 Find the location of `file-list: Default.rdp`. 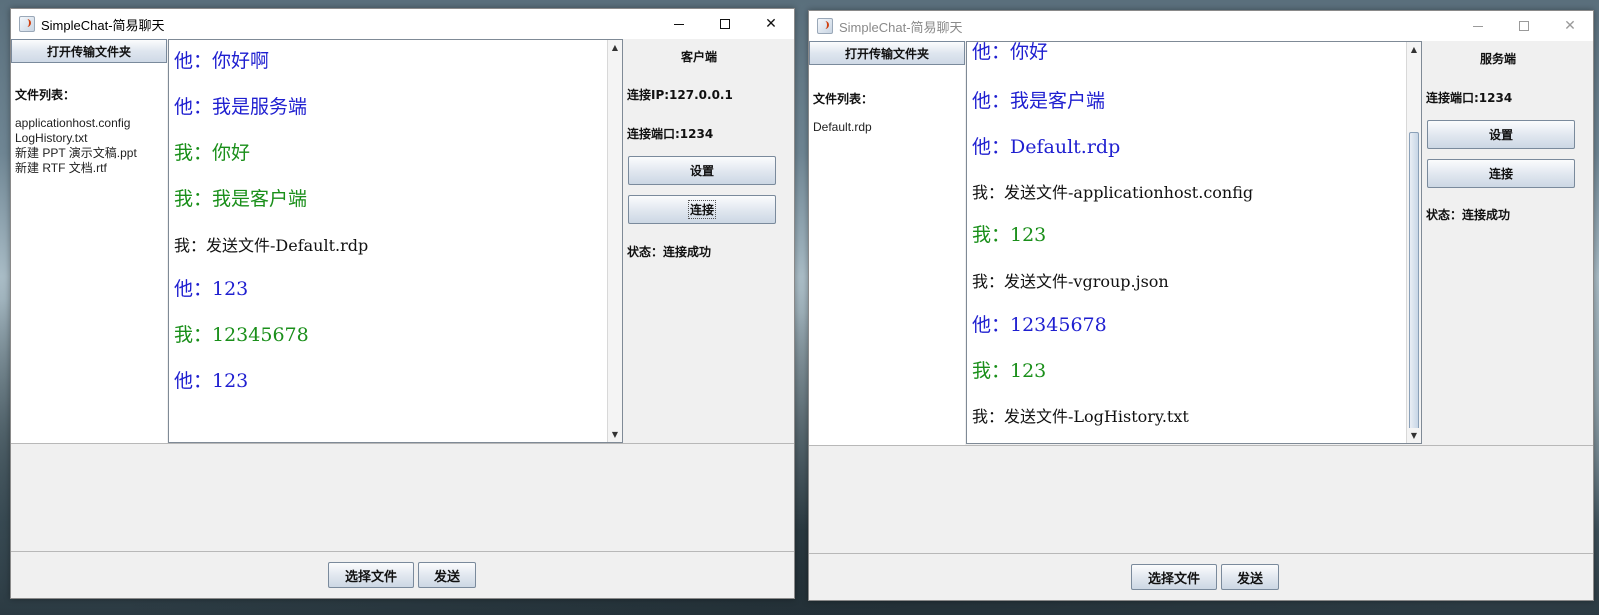

file-list: Default.rdp is located at coordinates (842, 127).